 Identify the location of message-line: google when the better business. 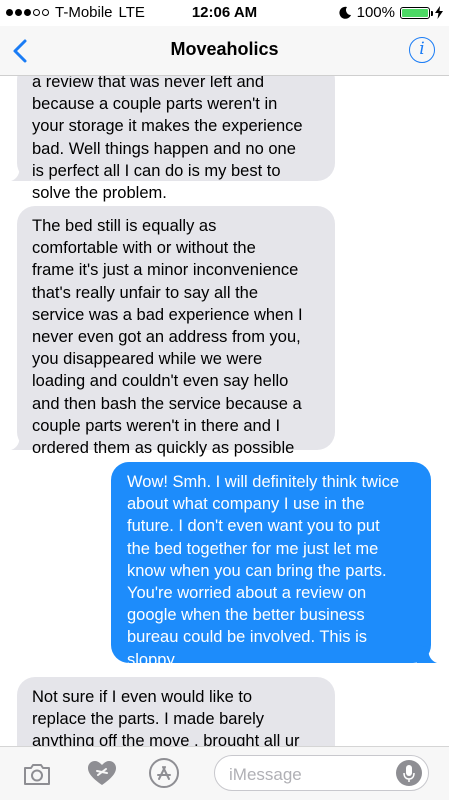
(246, 615).